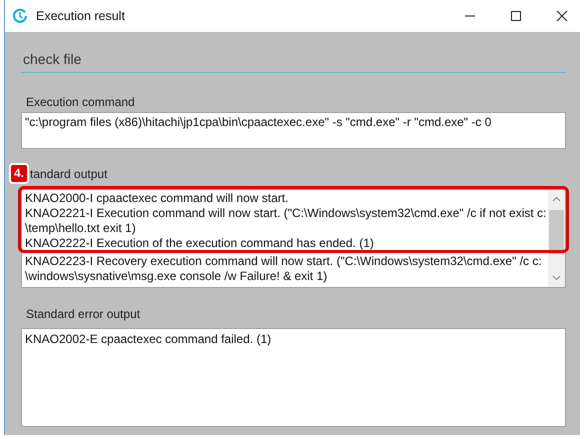  What do you see at coordinates (284, 261) in the screenshot?
I see `output-line: KNAO2223-I Recovery execution command will now start. ("C:\Windows\system32\cmd.exe" /c c:` at bounding box center [284, 261].